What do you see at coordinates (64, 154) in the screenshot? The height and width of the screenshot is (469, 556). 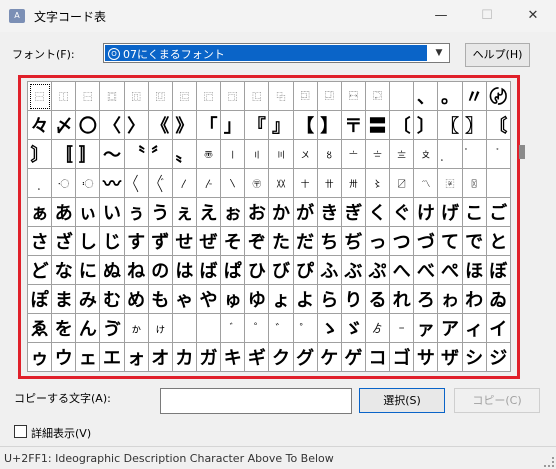 I see `grid-cell: 〚` at bounding box center [64, 154].